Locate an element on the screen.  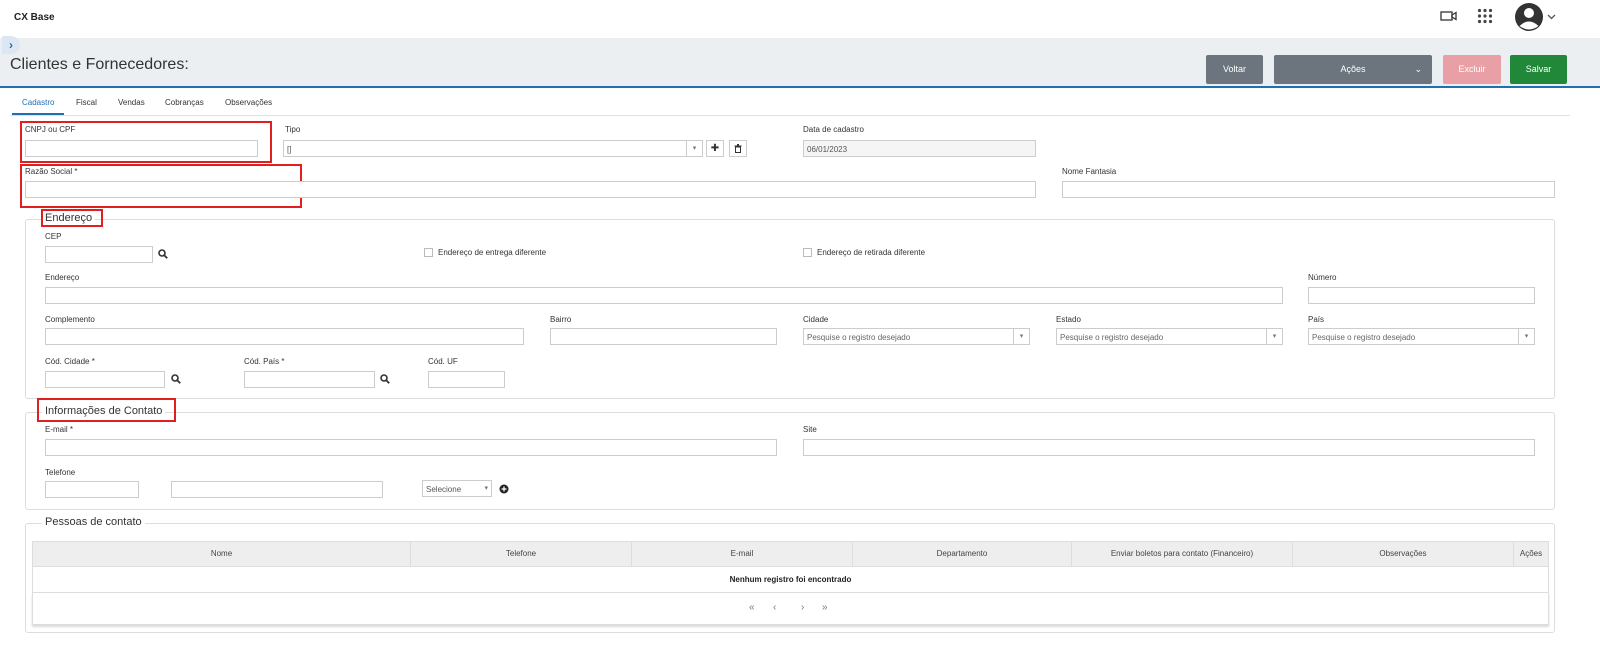
cnpj-label: CNPJ ou CPF is located at coordinates (50, 129).